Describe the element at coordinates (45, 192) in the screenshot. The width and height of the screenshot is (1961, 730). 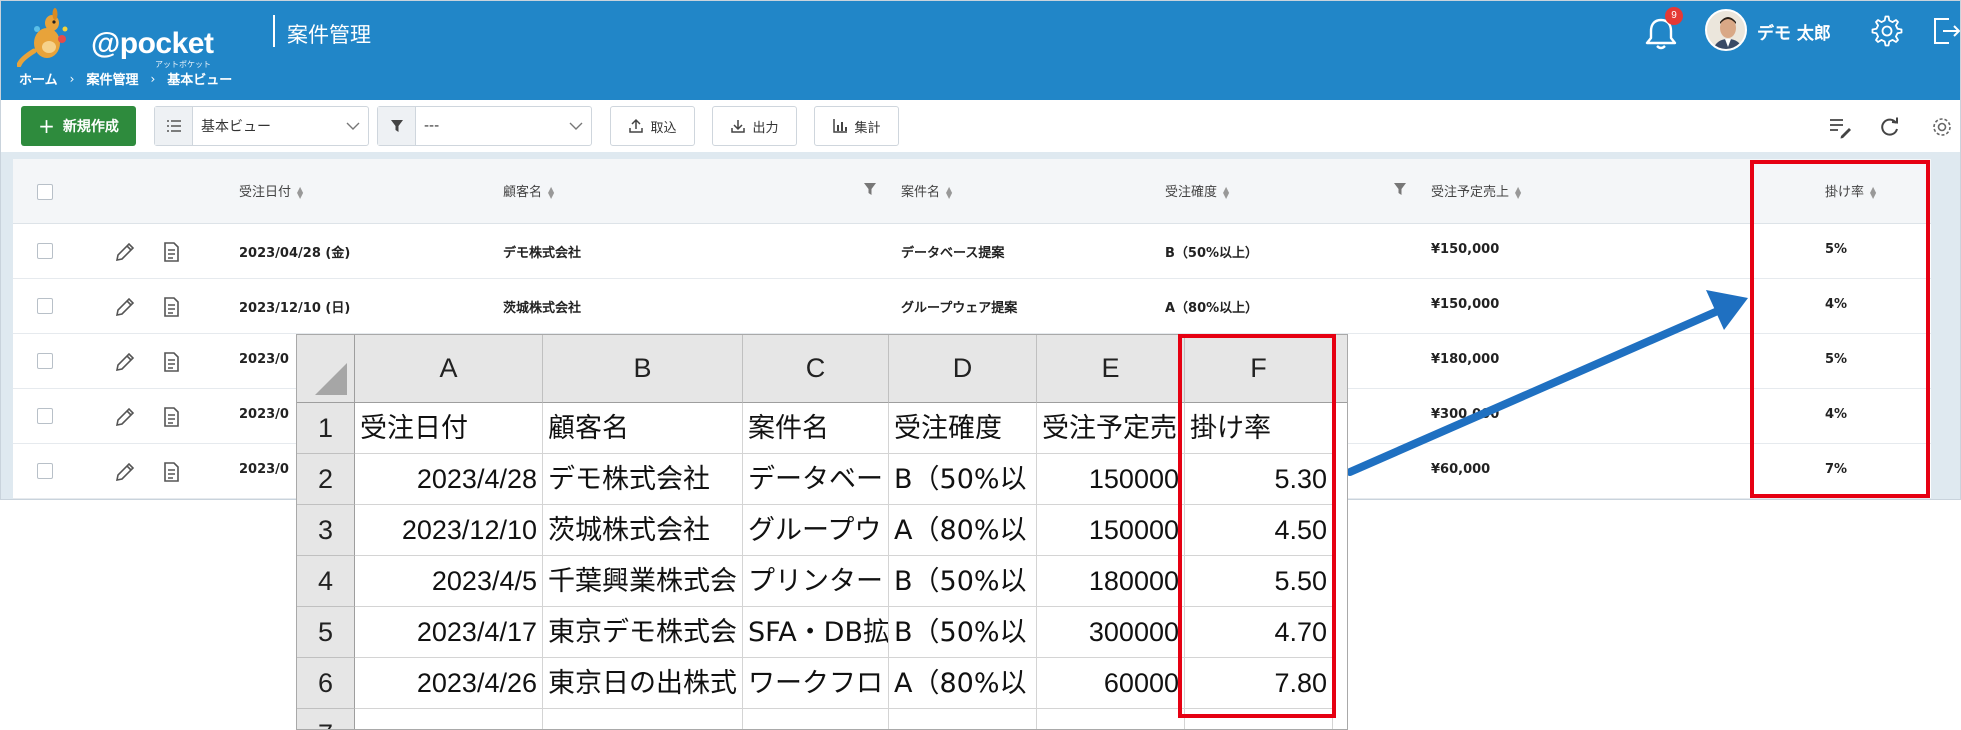
I see `select-all-checkbox` at that location.